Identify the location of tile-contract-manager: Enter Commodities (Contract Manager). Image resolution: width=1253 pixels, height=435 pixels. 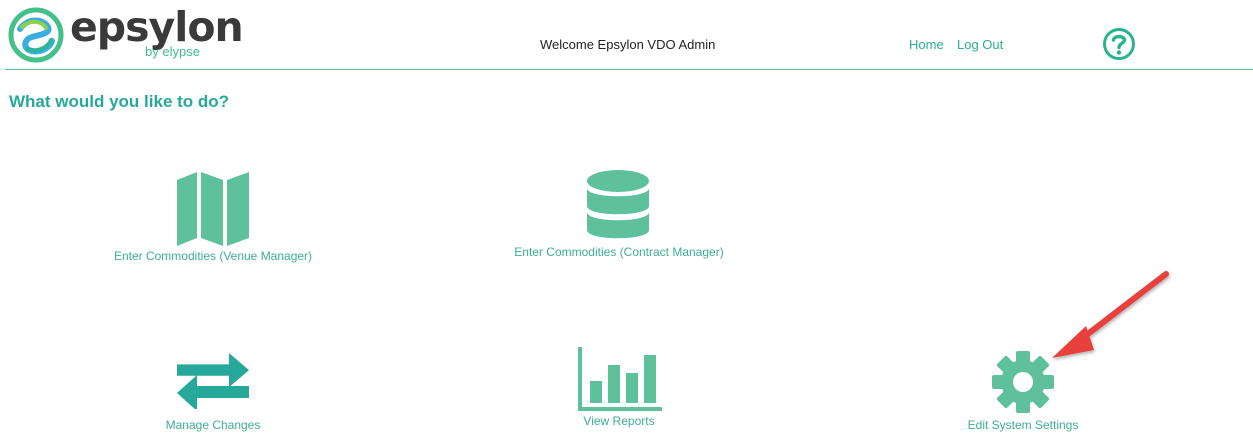
(619, 215).